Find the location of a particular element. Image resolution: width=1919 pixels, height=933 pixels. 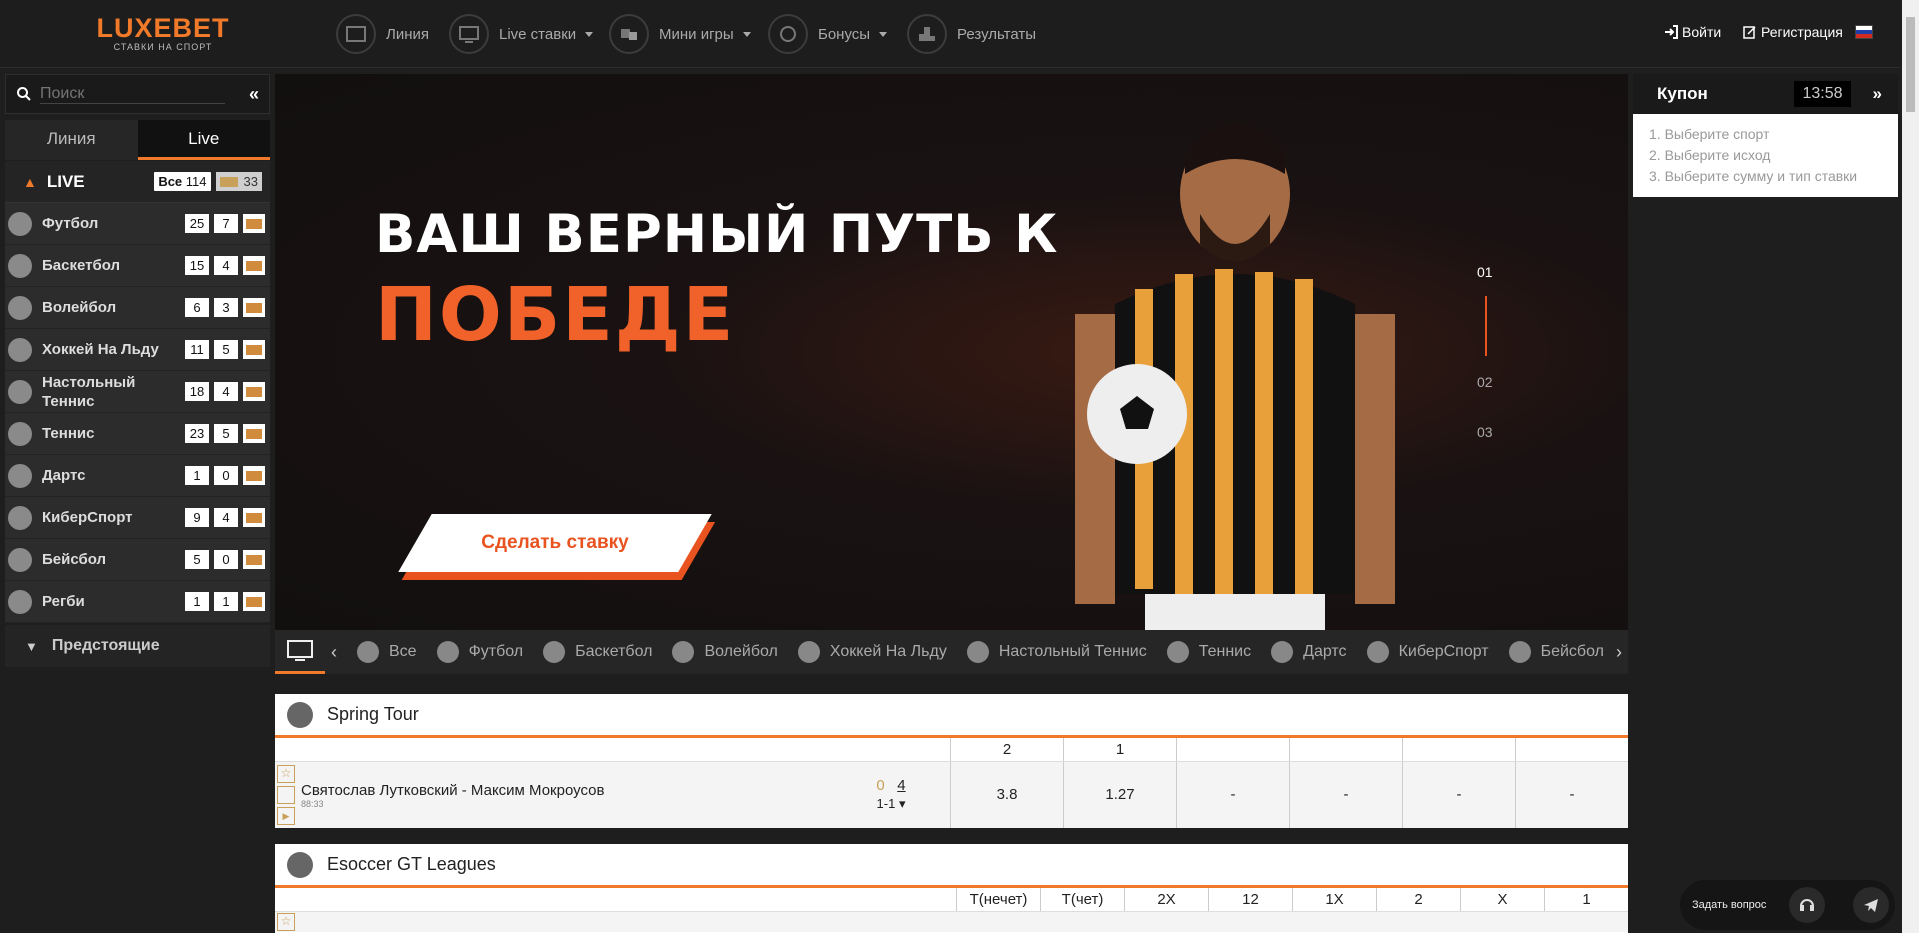

sidebar-item-sport: Регби 1 1 is located at coordinates (137, 602).